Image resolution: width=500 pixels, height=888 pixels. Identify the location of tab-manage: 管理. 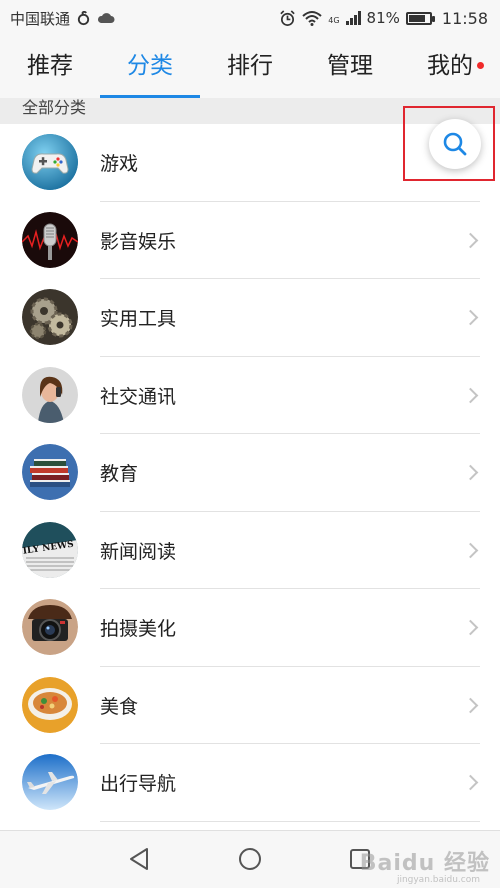
(350, 67).